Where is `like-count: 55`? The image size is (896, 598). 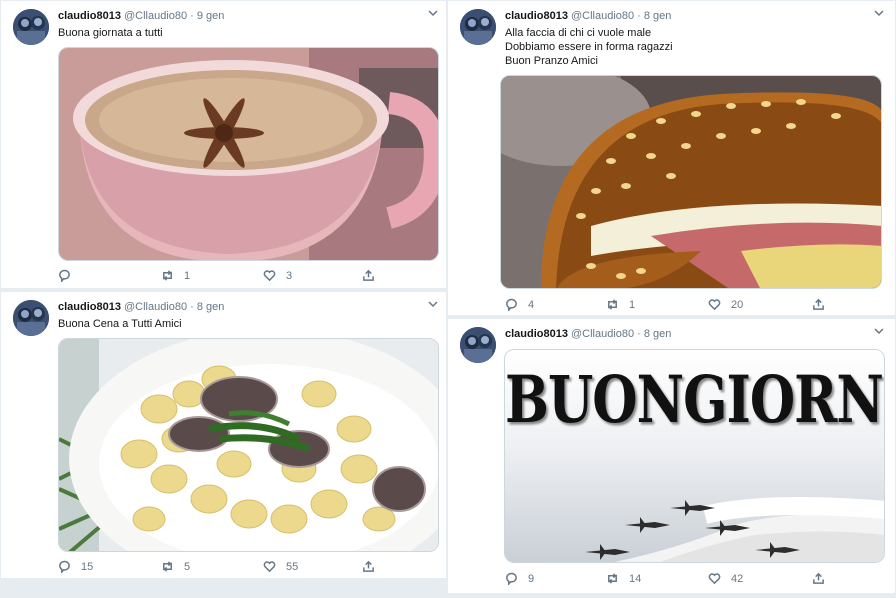
like-count: 55 is located at coordinates (292, 566).